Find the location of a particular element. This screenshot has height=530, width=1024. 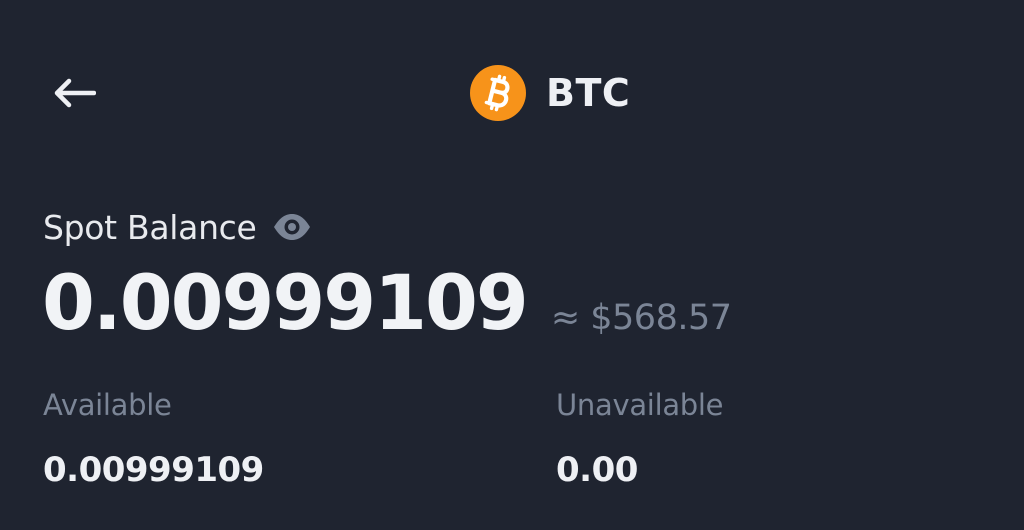

header-title: BTC is located at coordinates (550, 93).